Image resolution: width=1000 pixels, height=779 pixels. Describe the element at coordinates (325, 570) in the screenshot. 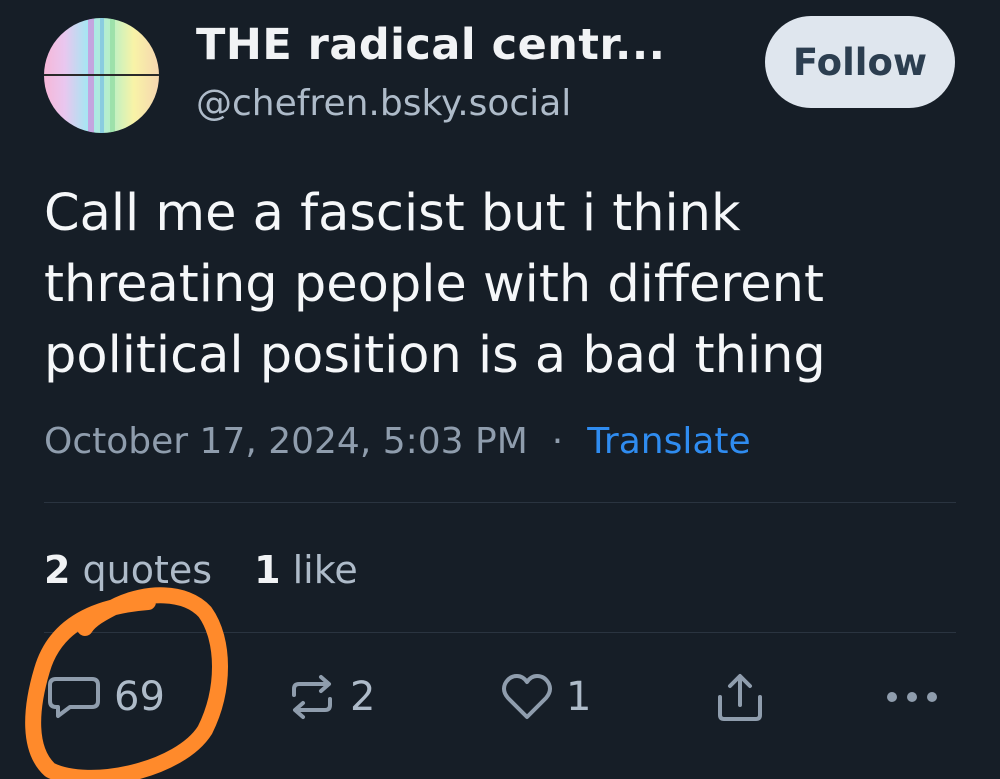

I see `likes-label: like` at that location.